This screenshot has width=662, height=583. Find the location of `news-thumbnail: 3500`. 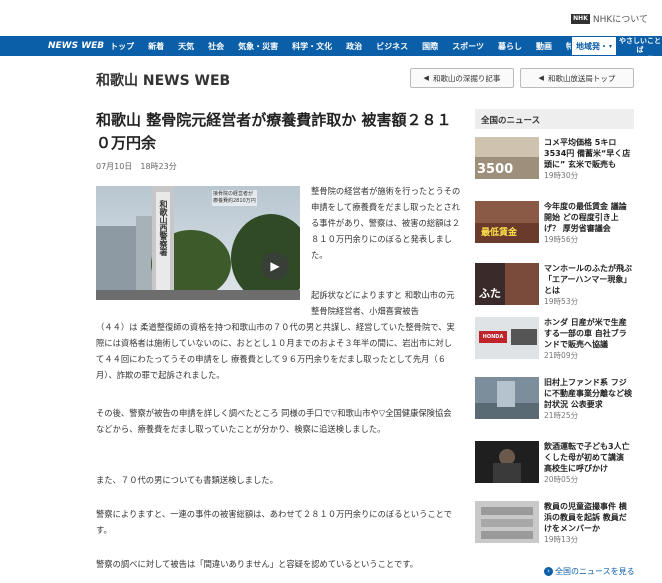

news-thumbnail: 3500 is located at coordinates (507, 158).